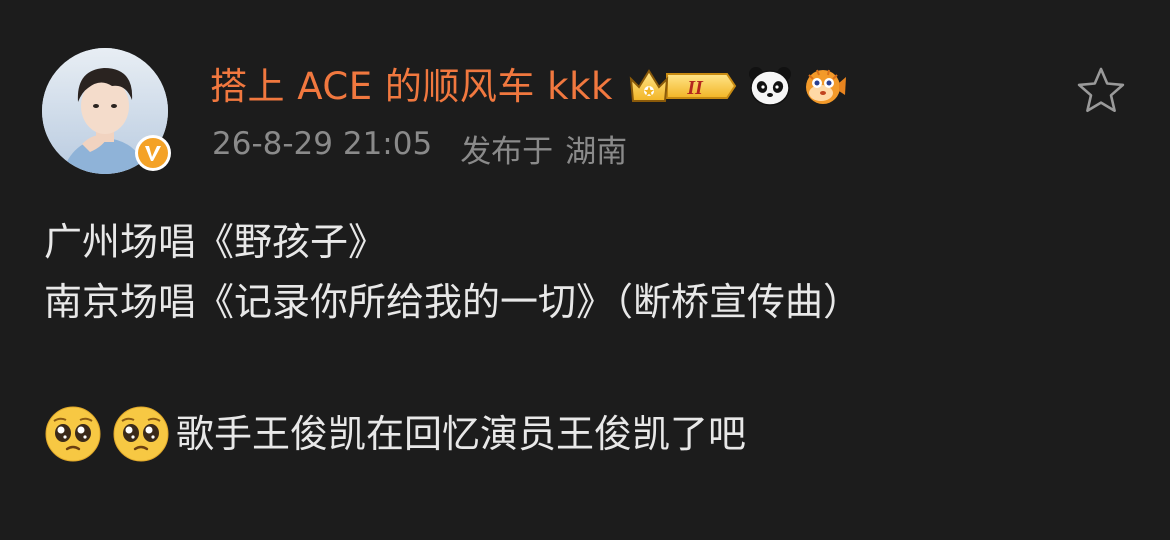 Image resolution: width=1170 pixels, height=540 pixels. I want to click on panda-icon, so click(769, 86).